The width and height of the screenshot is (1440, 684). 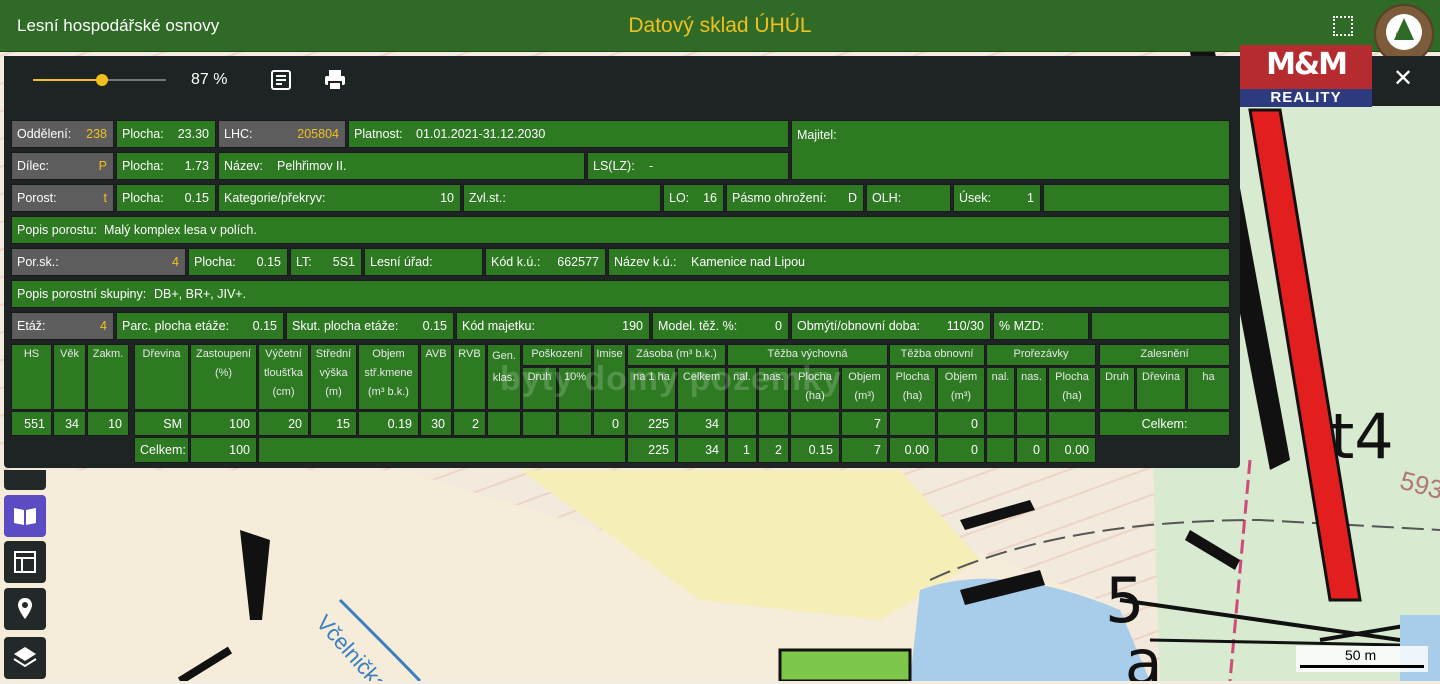 I want to click on location-button, so click(x=25, y=609).